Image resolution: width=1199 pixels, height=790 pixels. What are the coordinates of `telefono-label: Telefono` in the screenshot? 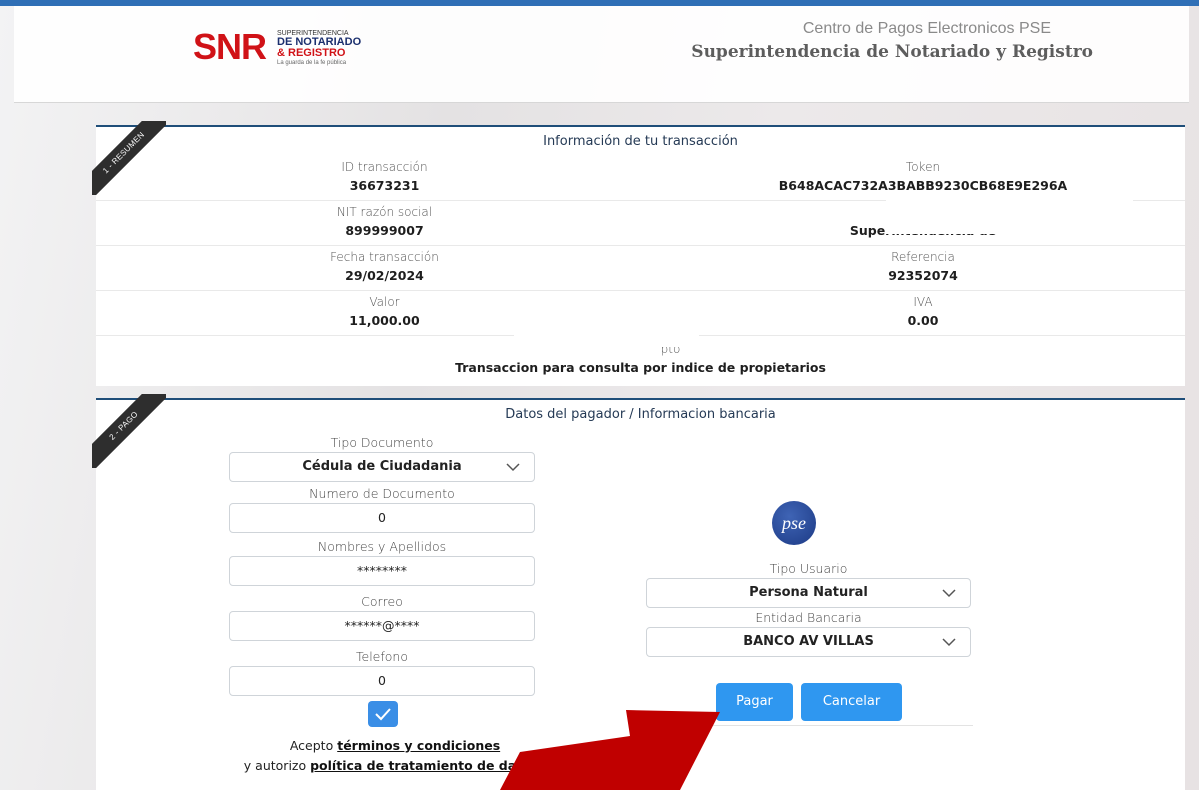 It's located at (382, 656).